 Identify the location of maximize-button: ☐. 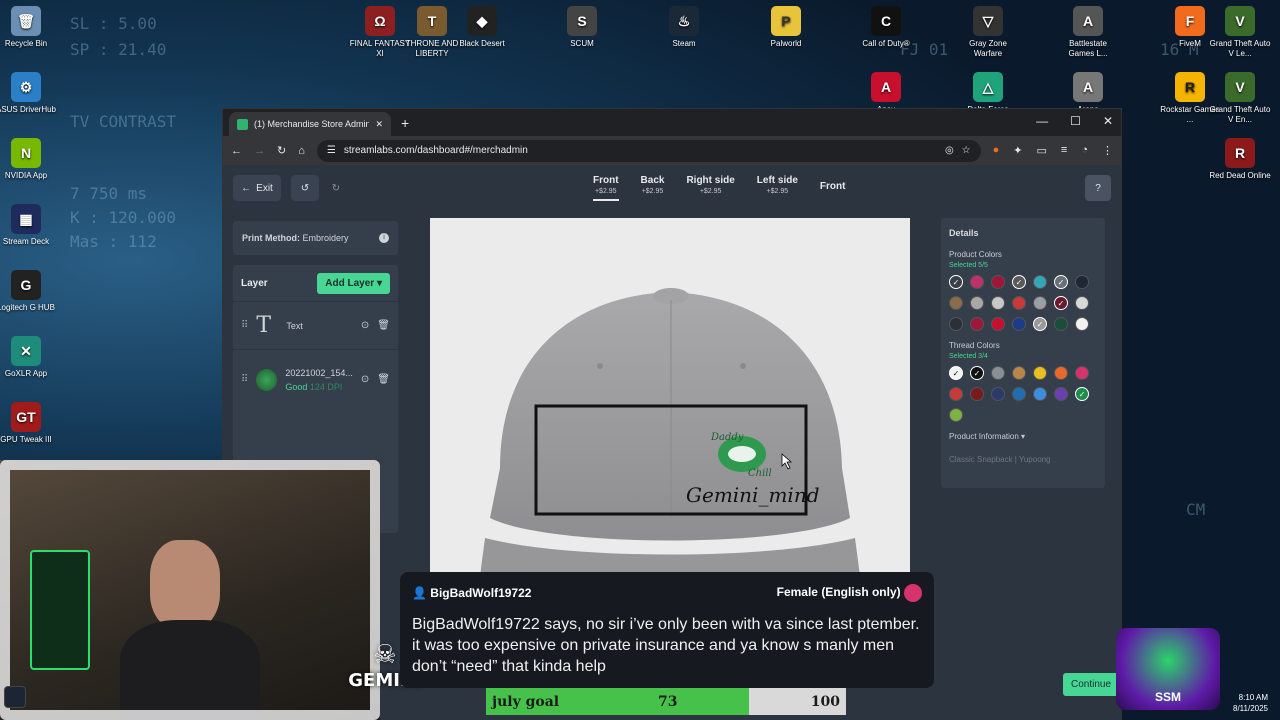
(1075, 121).